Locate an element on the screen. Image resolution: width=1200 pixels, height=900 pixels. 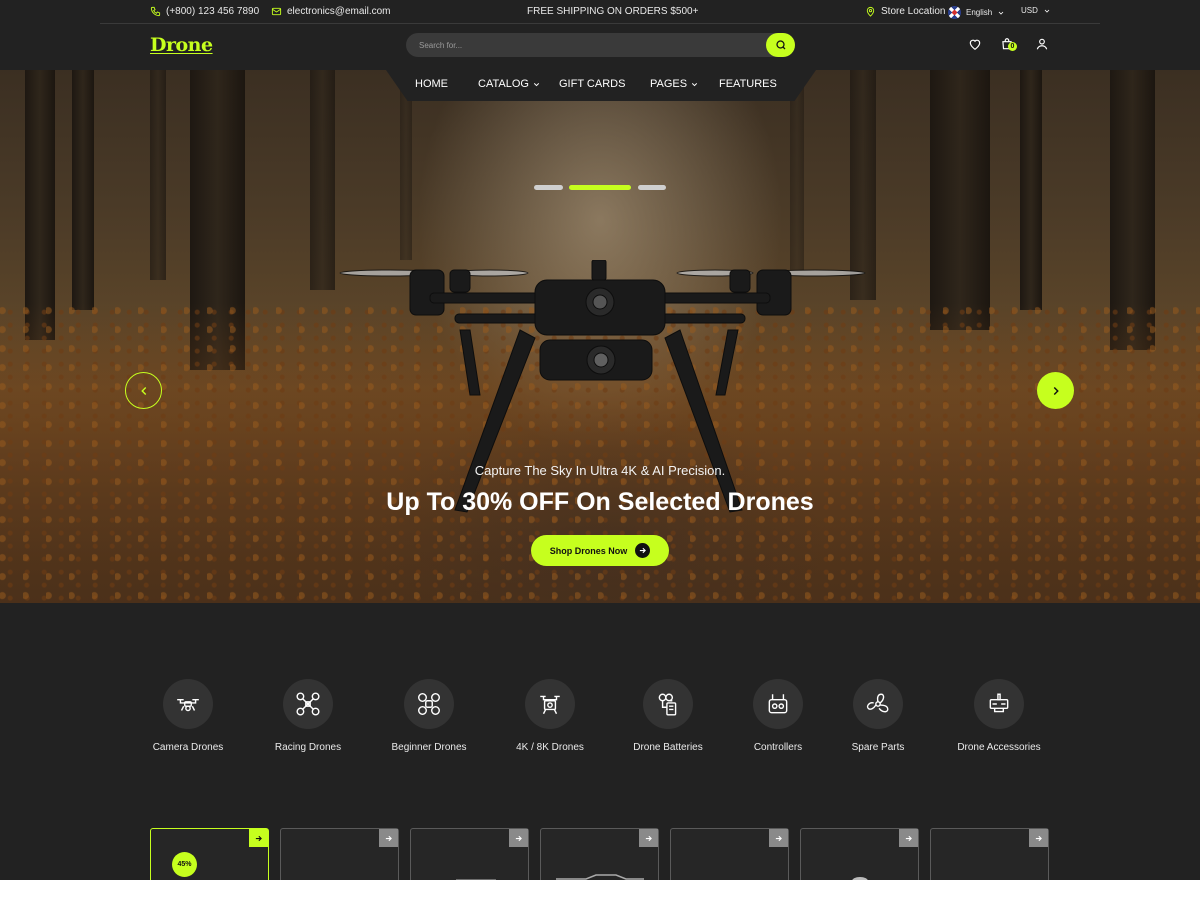
phone-number: (+800) 123 456 7890 is located at coordinates (213, 11).